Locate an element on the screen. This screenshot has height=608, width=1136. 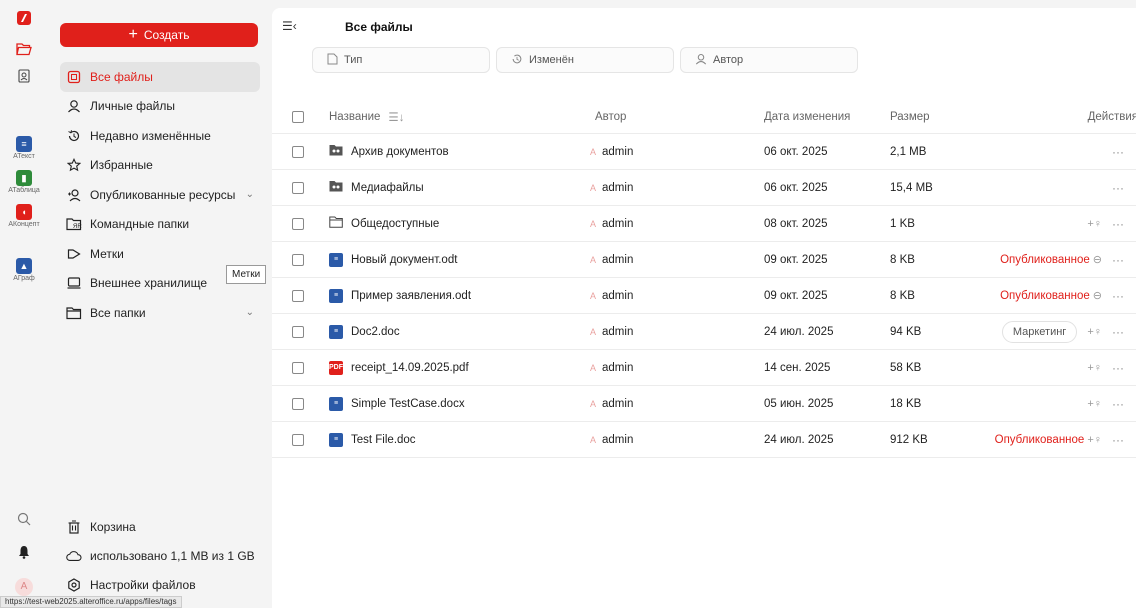
rail-avatar: A is located at coordinates (24, 587).